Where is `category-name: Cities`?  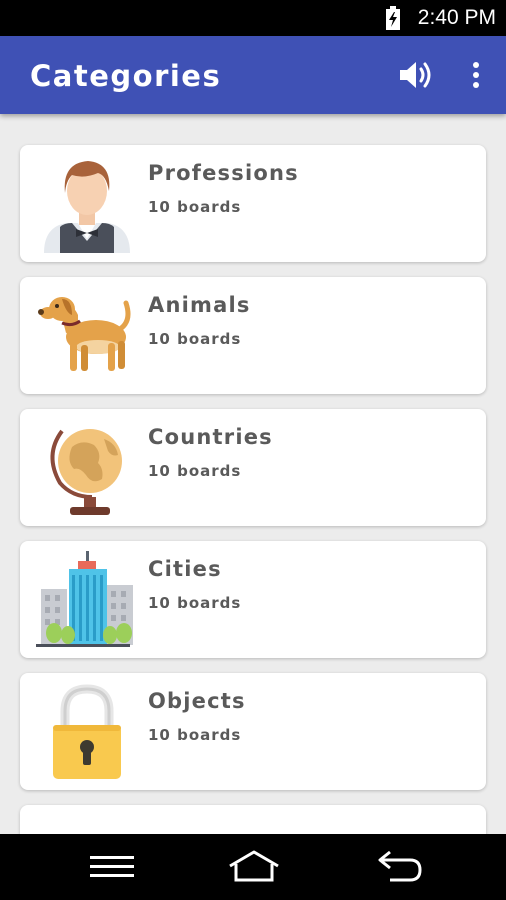
category-name: Cities is located at coordinates (185, 569).